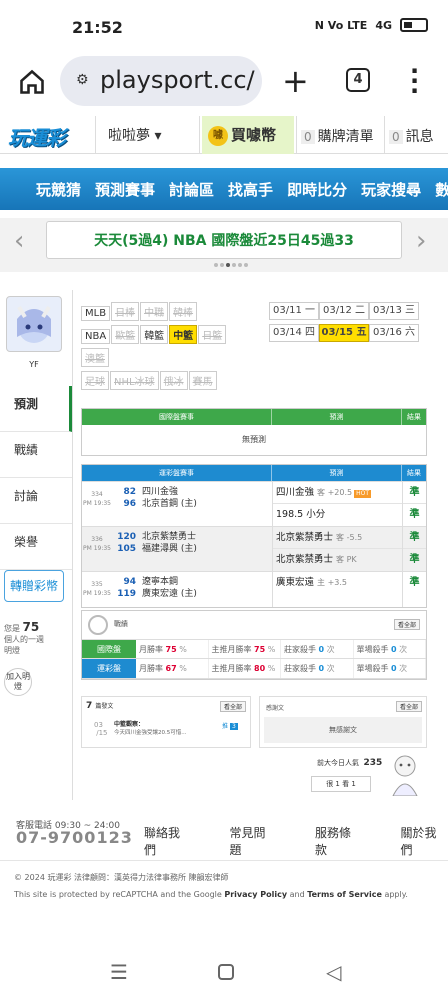 The height and width of the screenshot is (1000, 448). What do you see at coordinates (157, 537) in the screenshot?
I see `team-line: 120 北京紫禁勇士` at bounding box center [157, 537].